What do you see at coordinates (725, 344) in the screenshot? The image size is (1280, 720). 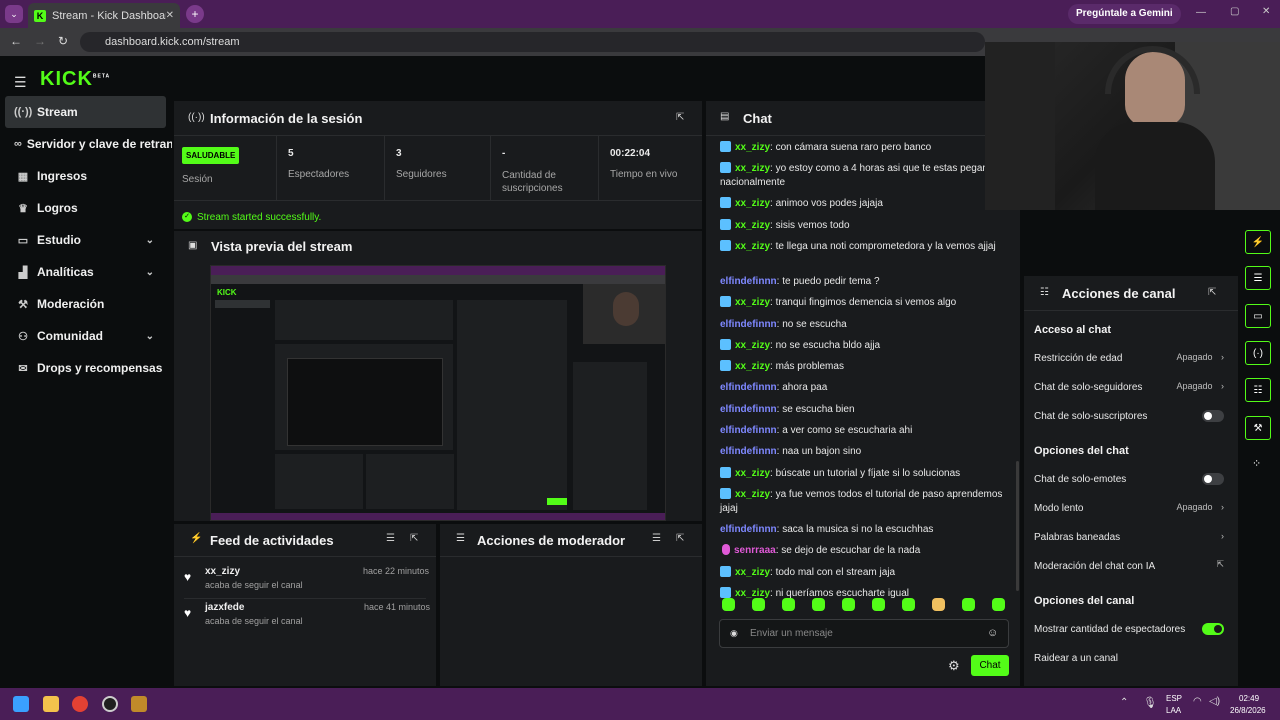 I see `badge-icon` at bounding box center [725, 344].